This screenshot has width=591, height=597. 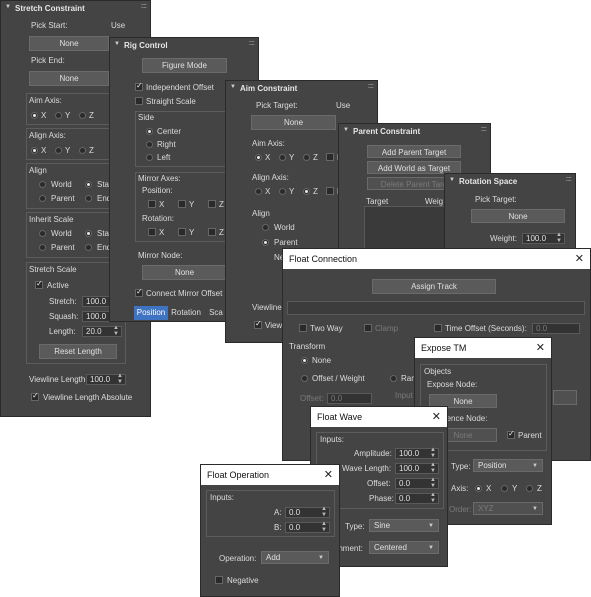 What do you see at coordinates (556, 328) in the screenshot?
I see `time-offset-spinner: 0.0` at bounding box center [556, 328].